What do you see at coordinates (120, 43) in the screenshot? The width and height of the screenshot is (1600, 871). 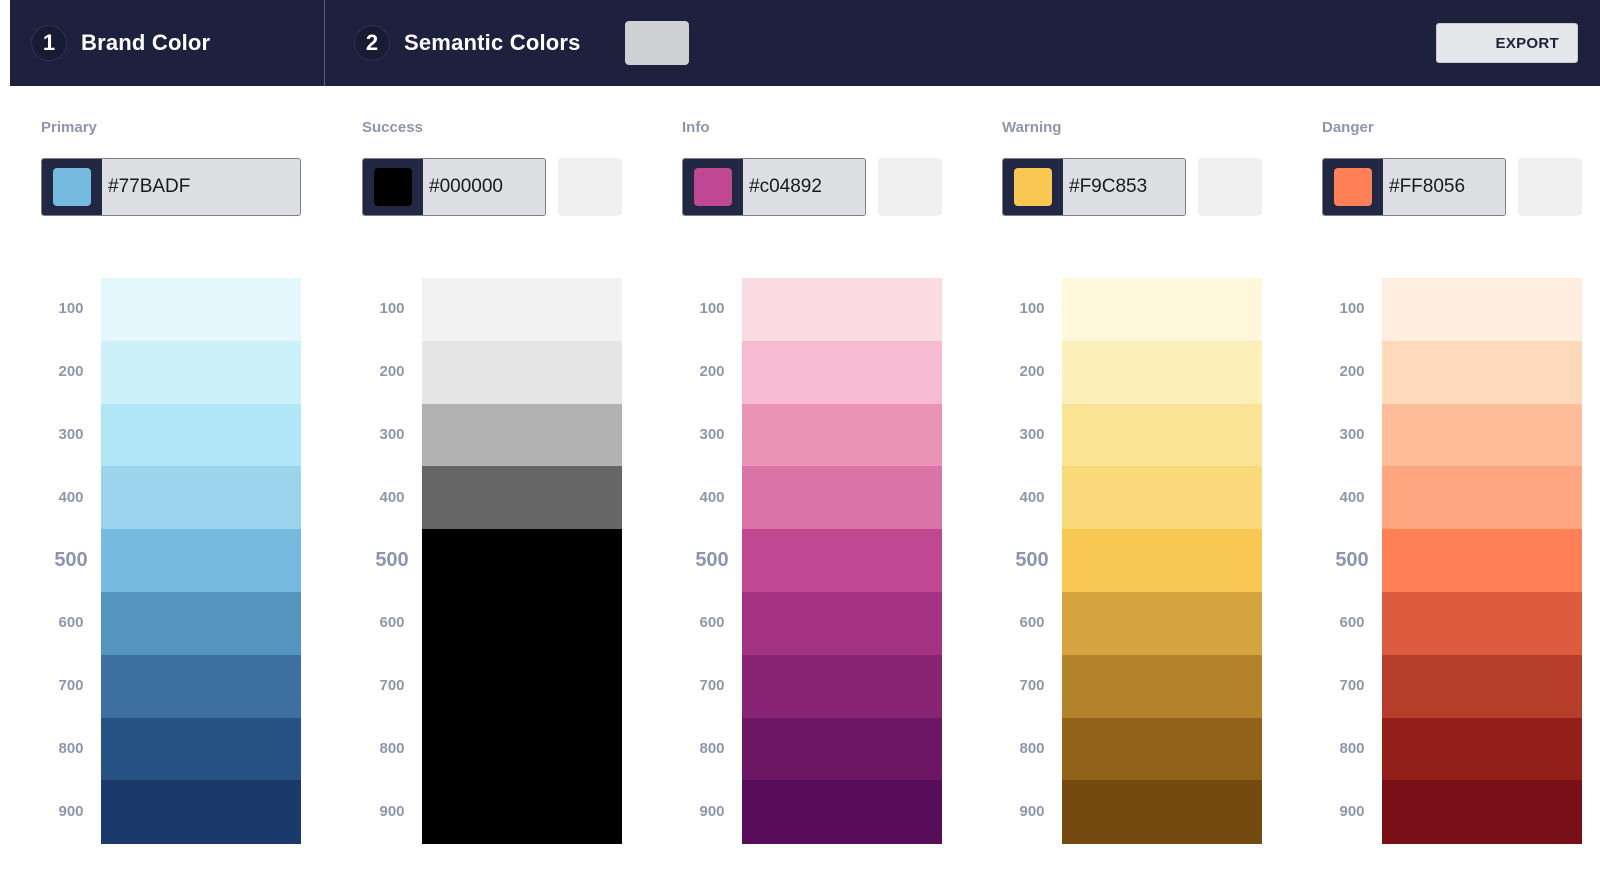 I see `step-brand-color: 1 Brand Color` at bounding box center [120, 43].